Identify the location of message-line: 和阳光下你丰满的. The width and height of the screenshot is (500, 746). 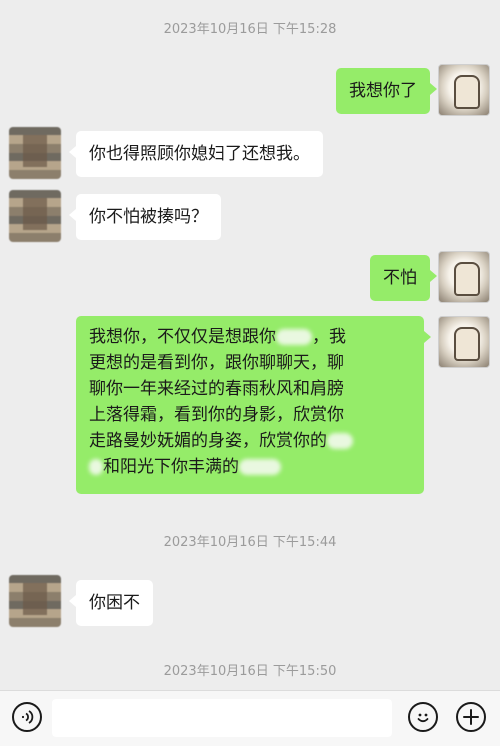
(250, 467).